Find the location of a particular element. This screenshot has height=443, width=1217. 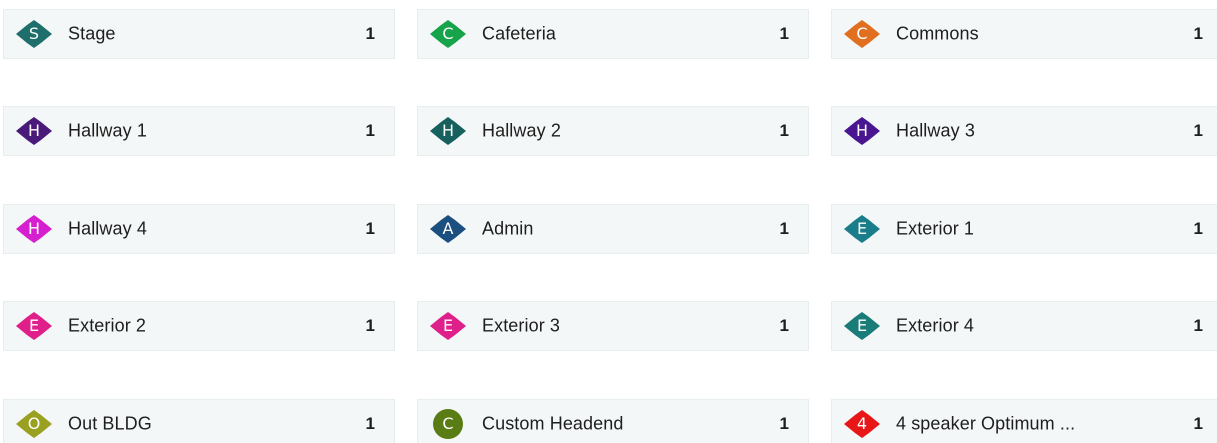

zone-card: C Commons 1 is located at coordinates (1024, 34).